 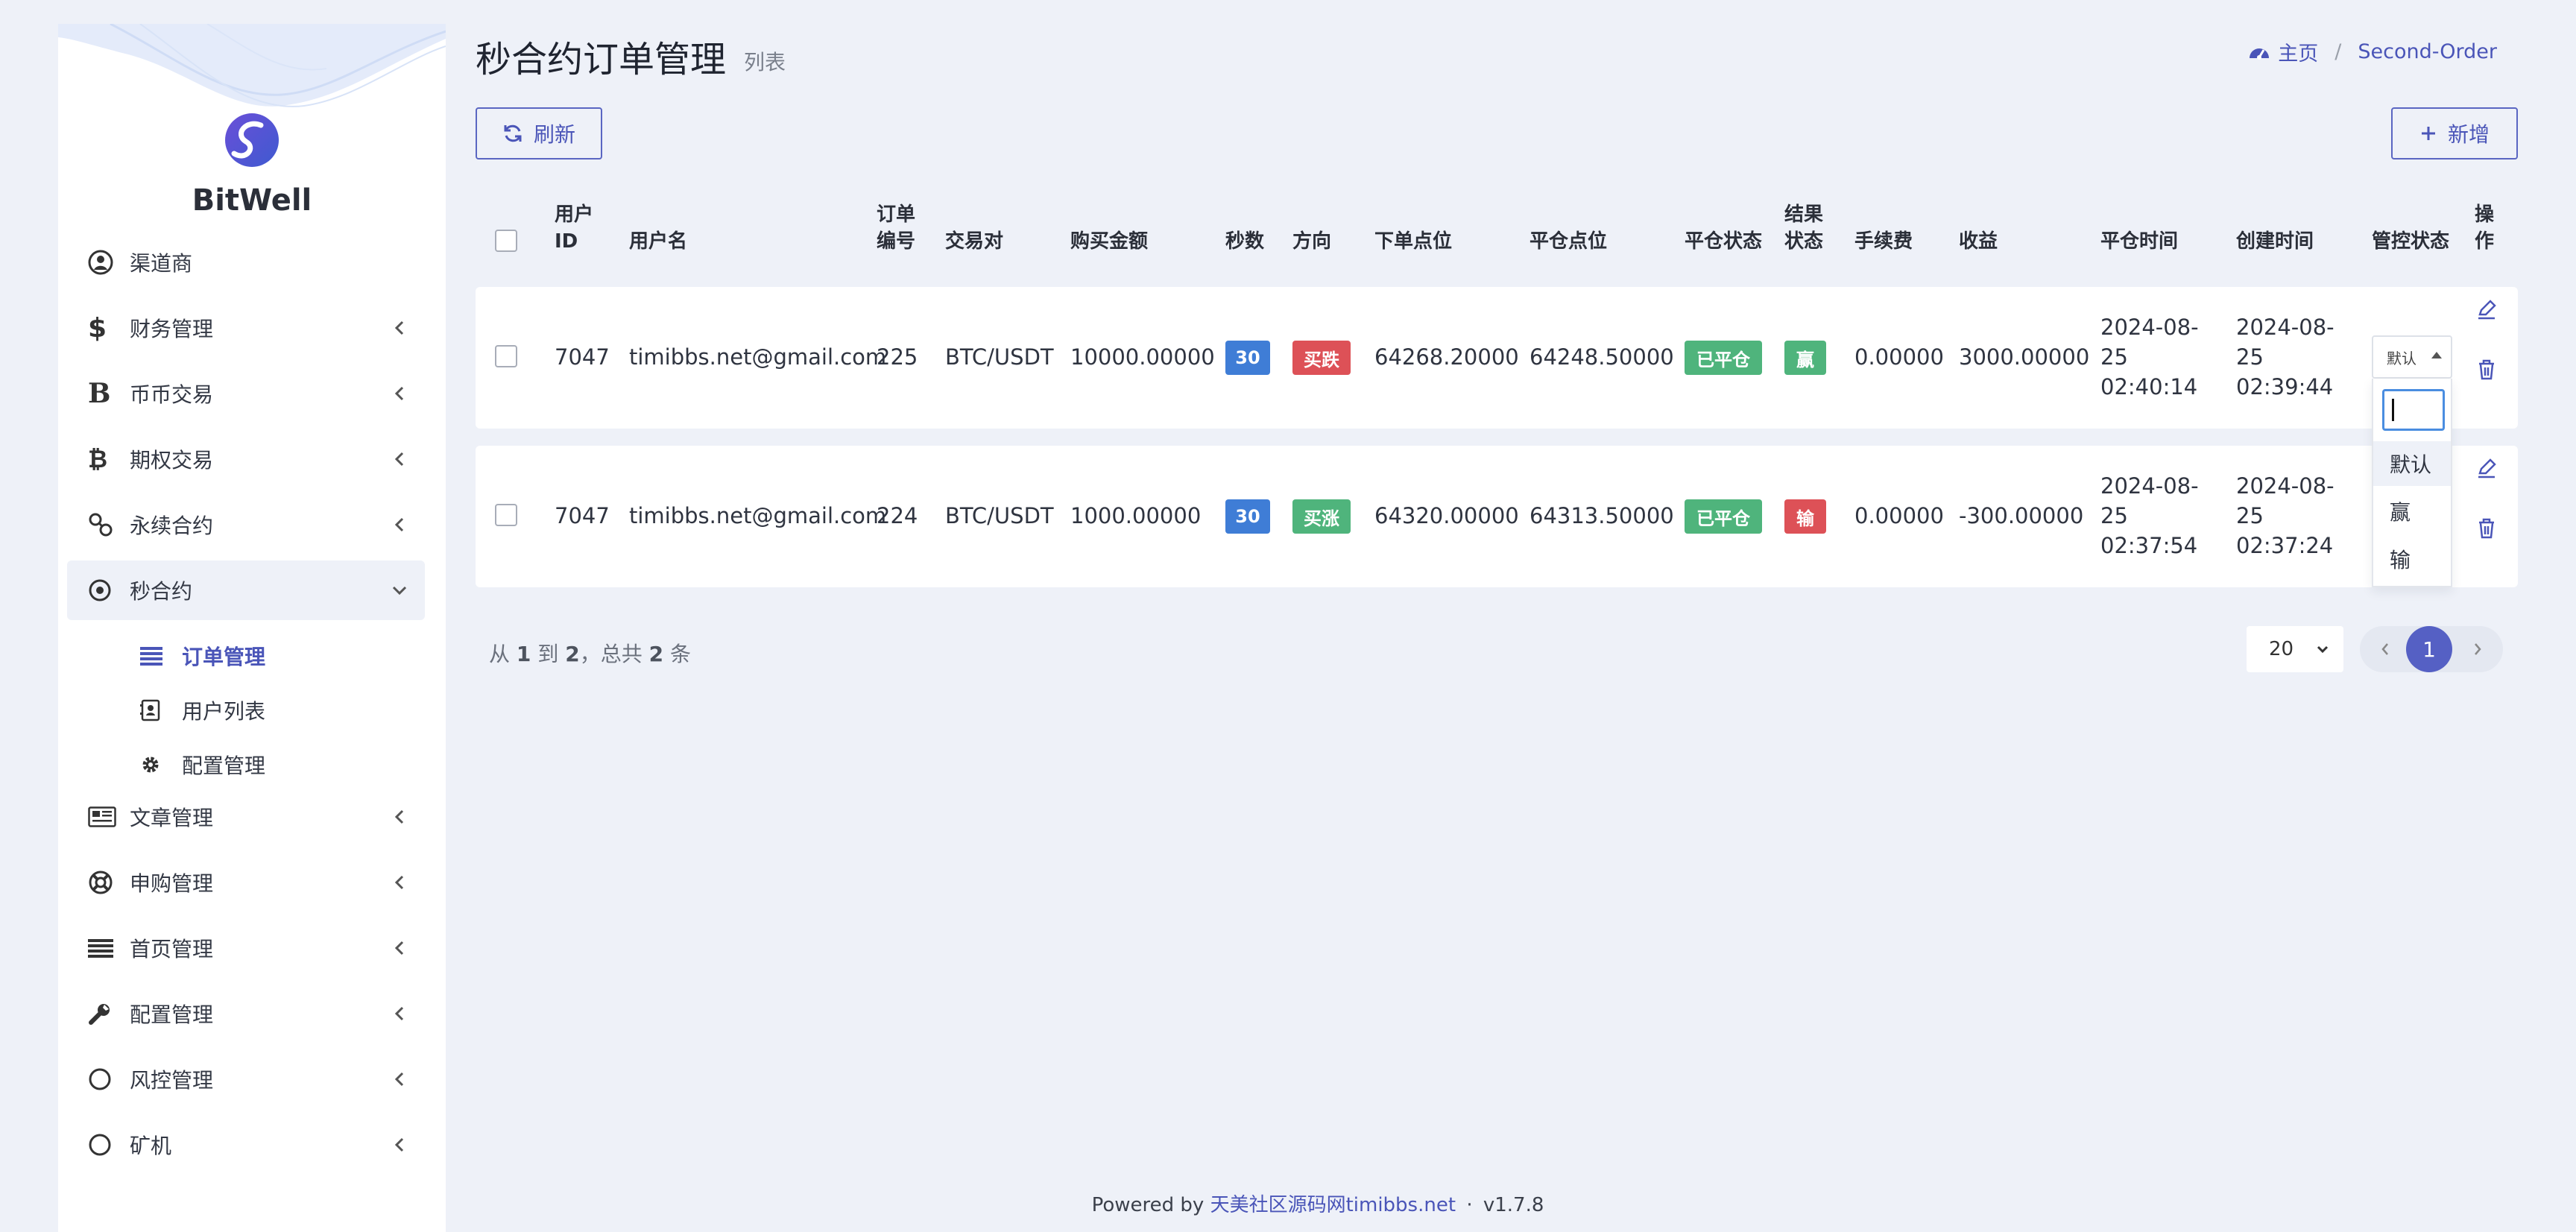 I want to click on newspaper-icon, so click(x=109, y=817).